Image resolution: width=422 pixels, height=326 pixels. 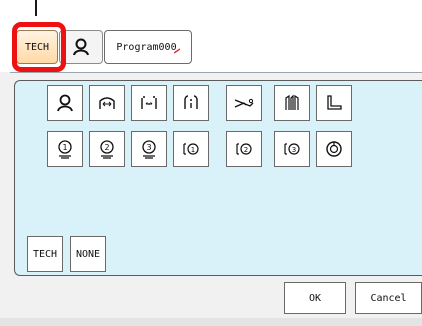 I want to click on adjust-arch-button, so click(x=191, y=103).